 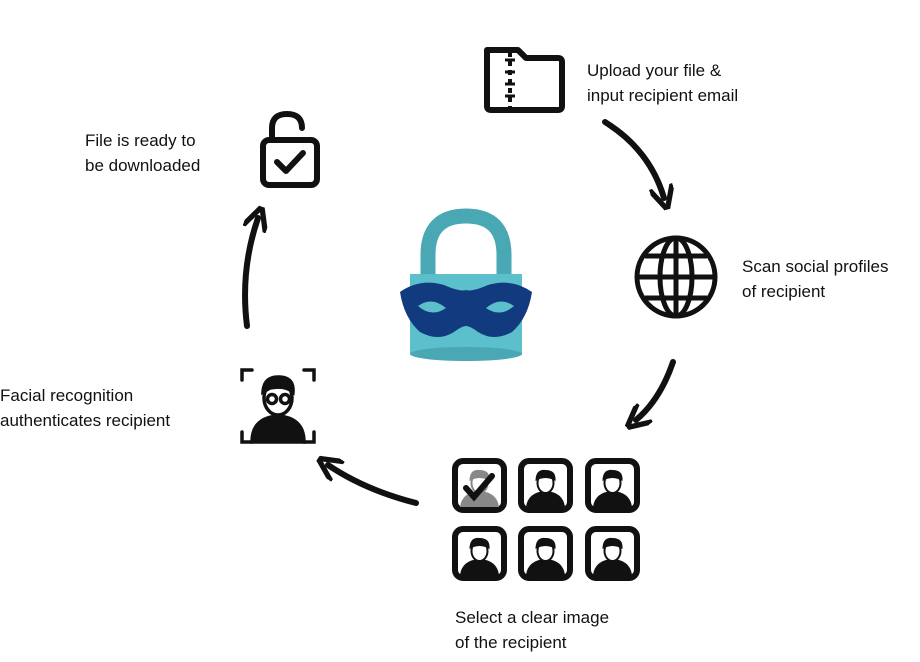 I want to click on step-scan-label: Scan social profiles of recipient, so click(x=815, y=279).